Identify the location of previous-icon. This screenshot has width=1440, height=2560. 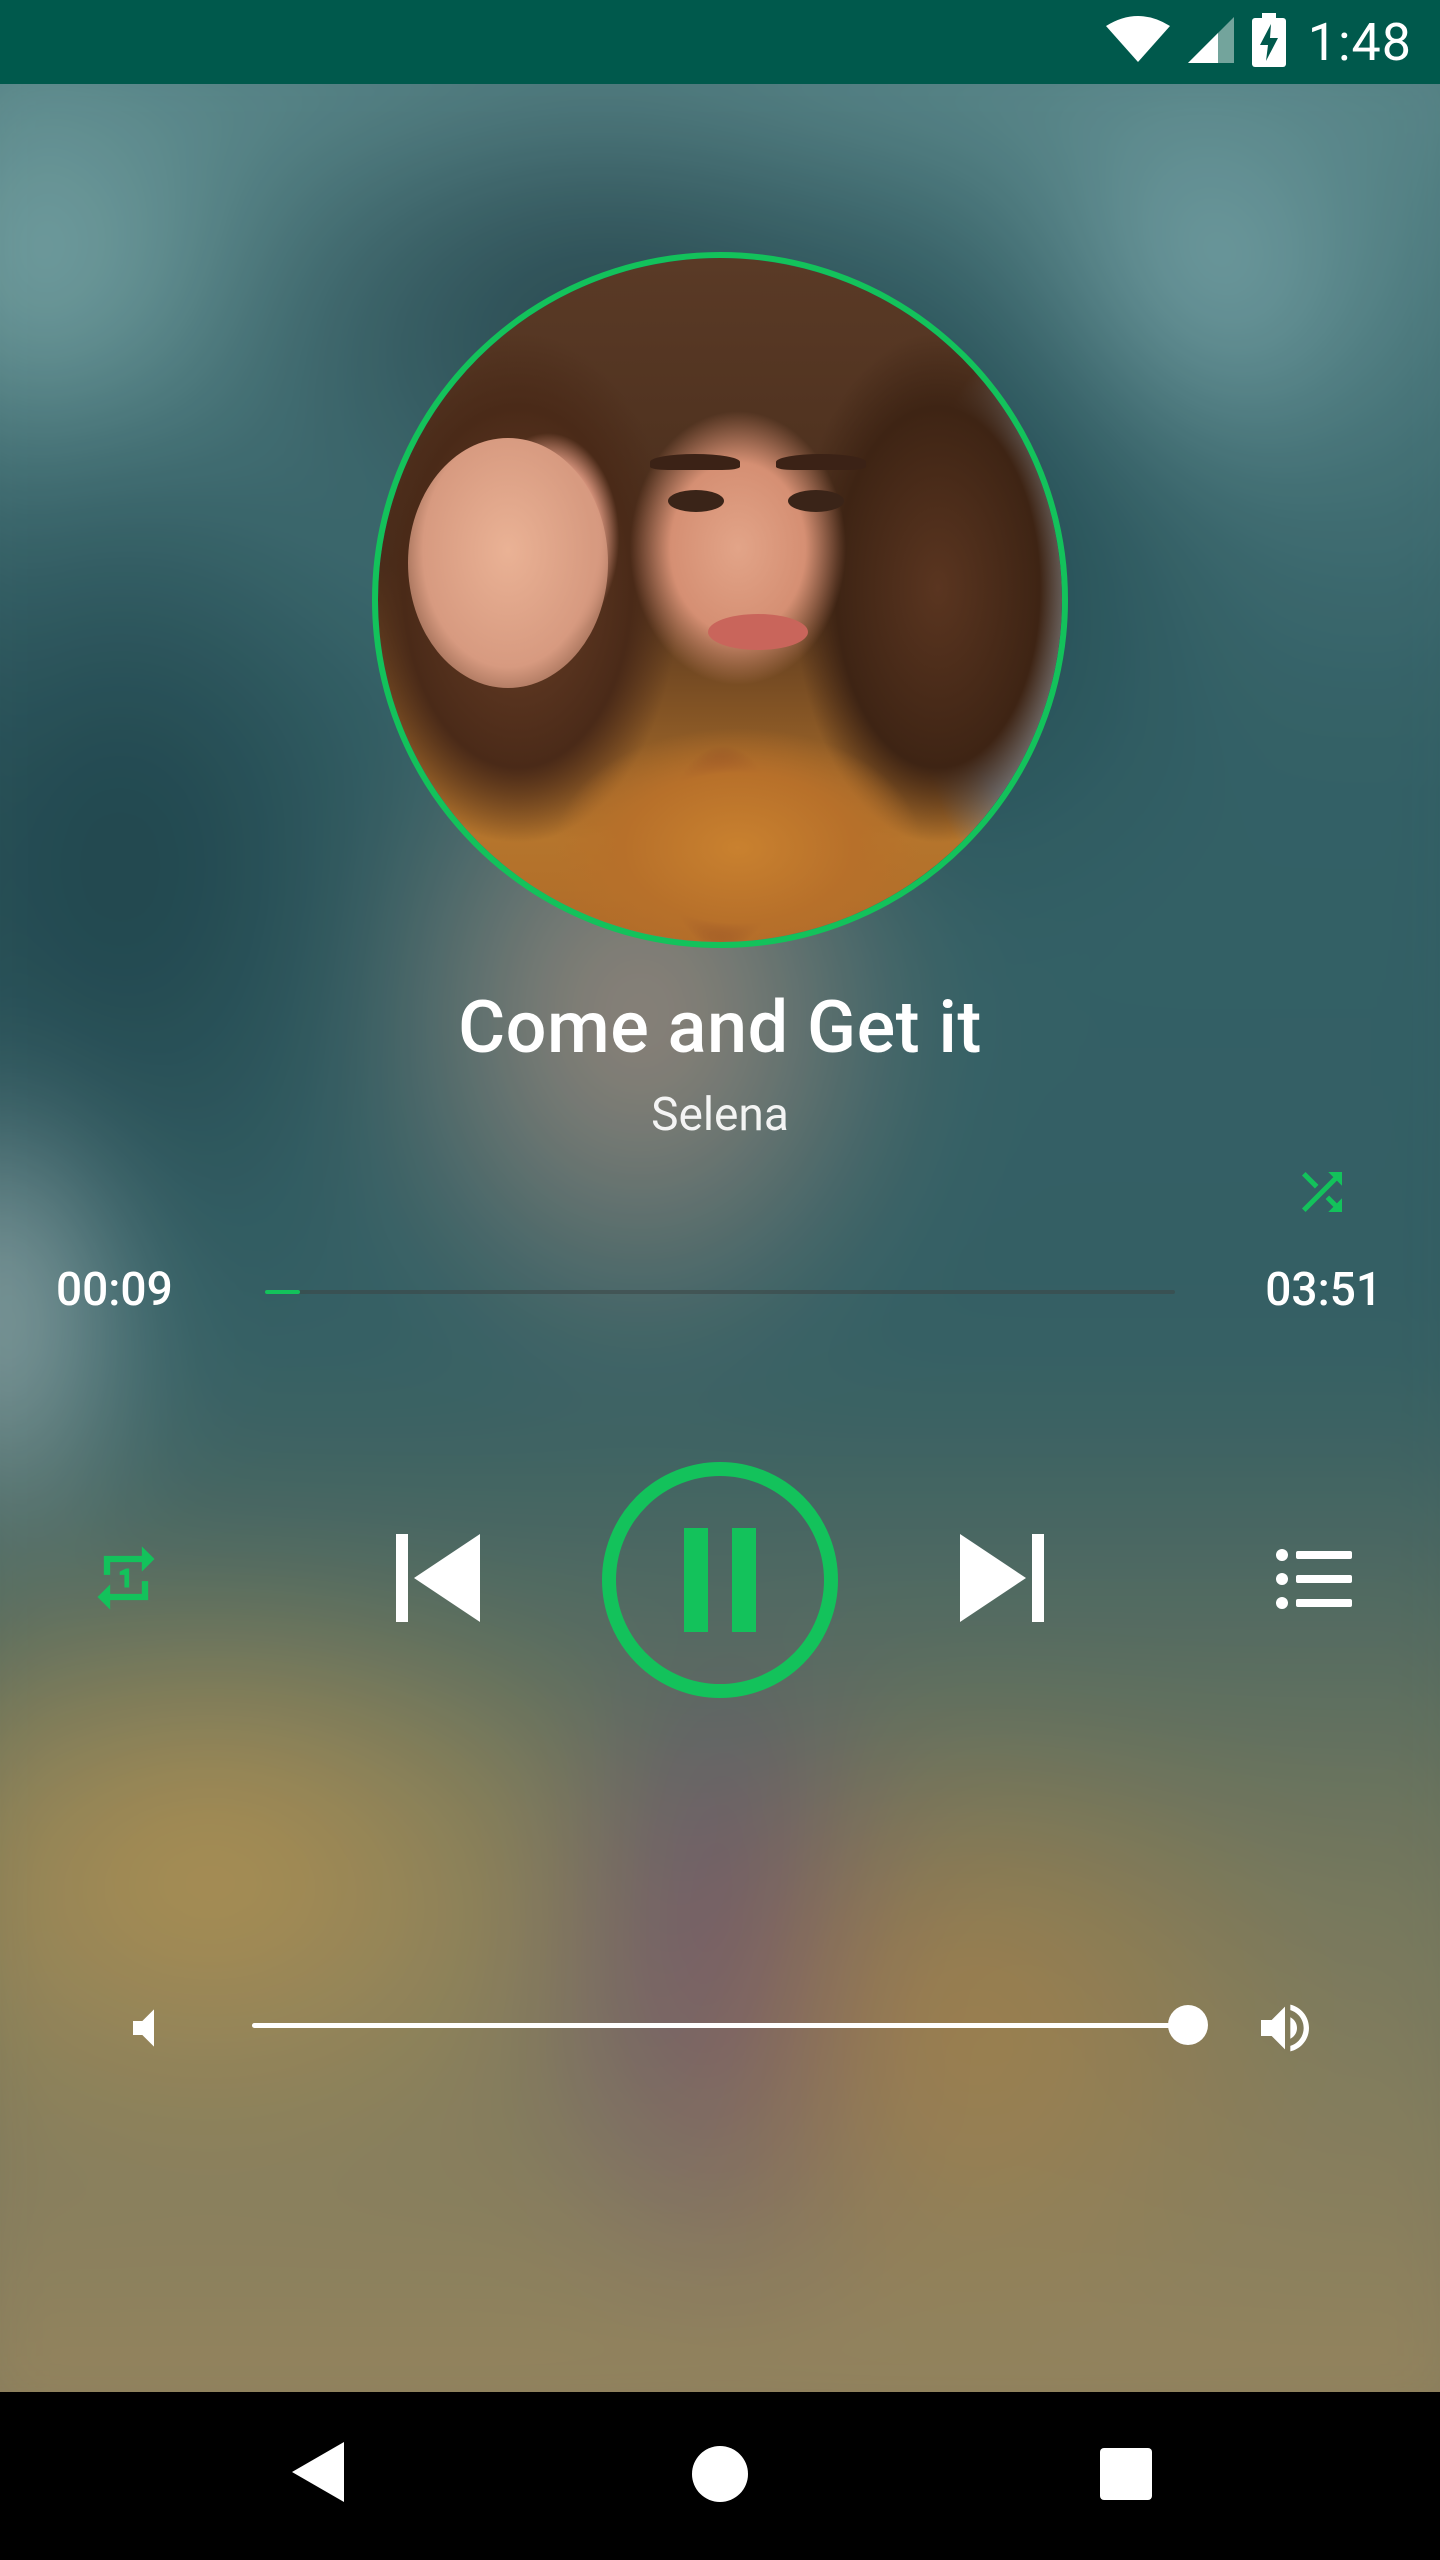
(438, 1578).